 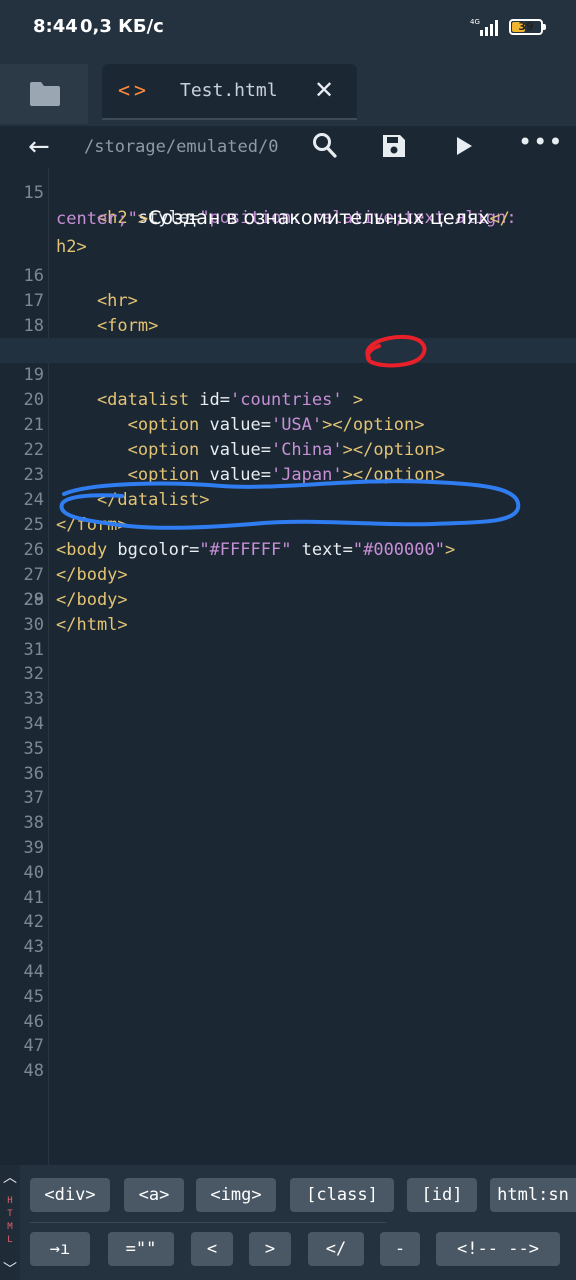 I want to click on battery-level: 39, so click(x=526, y=26).